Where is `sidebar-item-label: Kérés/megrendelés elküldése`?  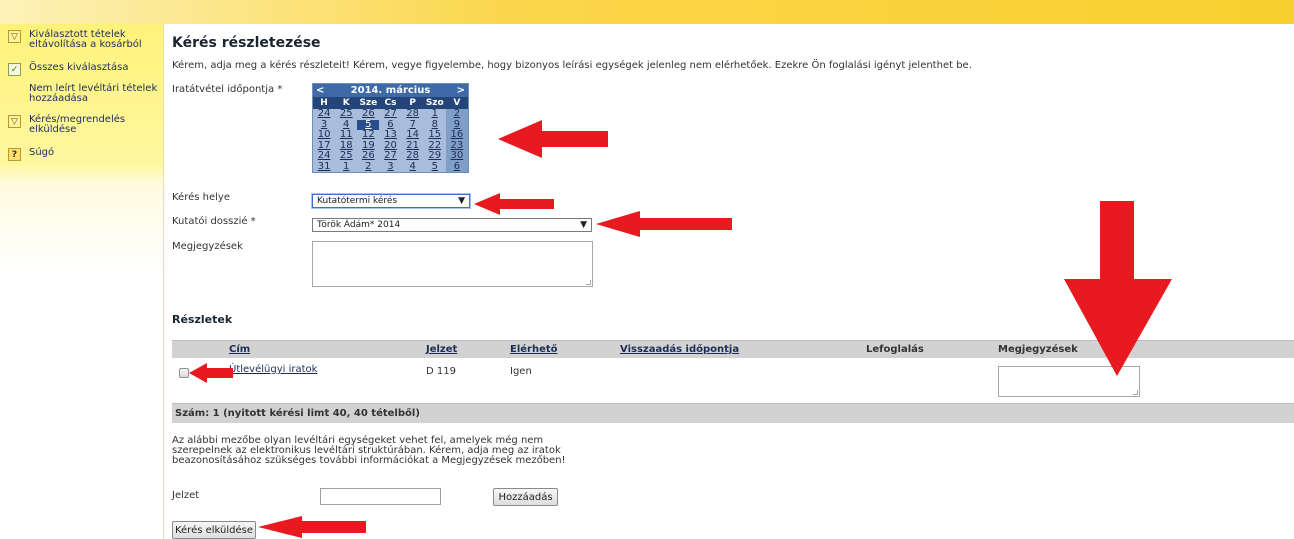 sidebar-item-label: Kérés/megrendelés elküldése is located at coordinates (77, 124).